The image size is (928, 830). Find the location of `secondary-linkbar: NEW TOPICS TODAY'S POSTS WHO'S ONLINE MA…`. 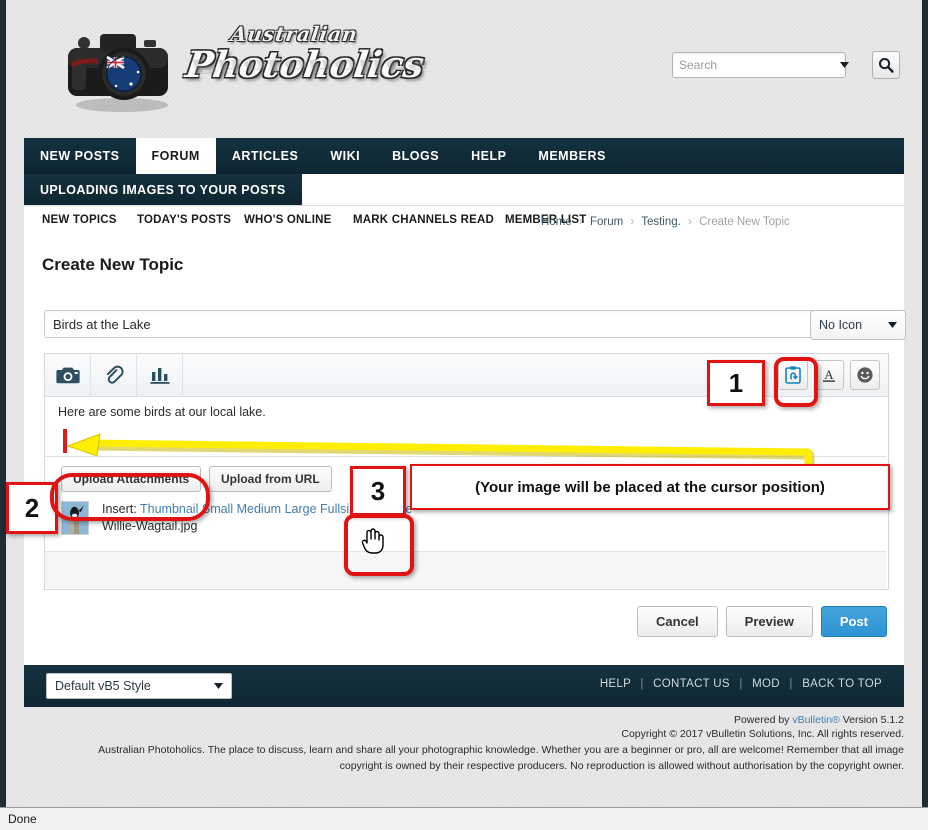

secondary-linkbar: NEW TOPICS TODAY'S POSTS WHO'S ONLINE MA… is located at coordinates (464, 225).